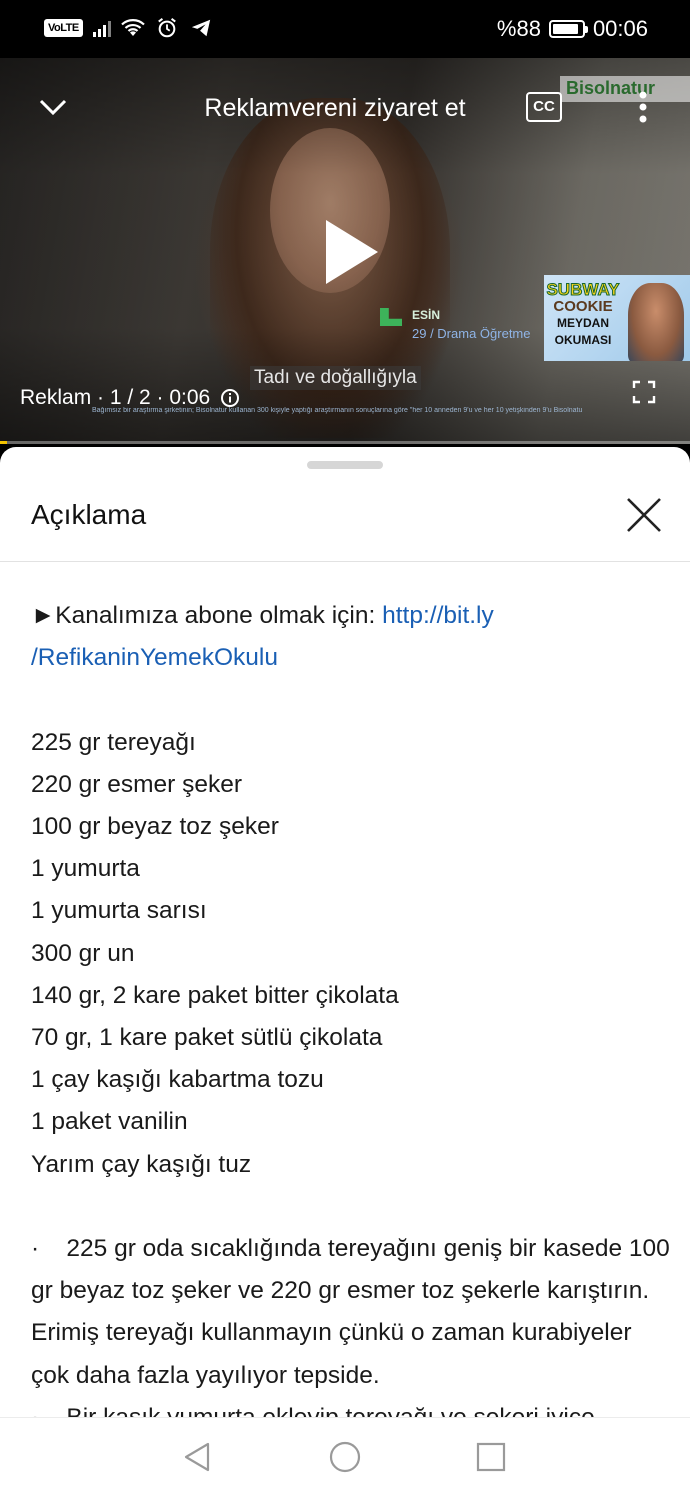  Describe the element at coordinates (345, 465) in the screenshot. I see `drag-handle` at that location.